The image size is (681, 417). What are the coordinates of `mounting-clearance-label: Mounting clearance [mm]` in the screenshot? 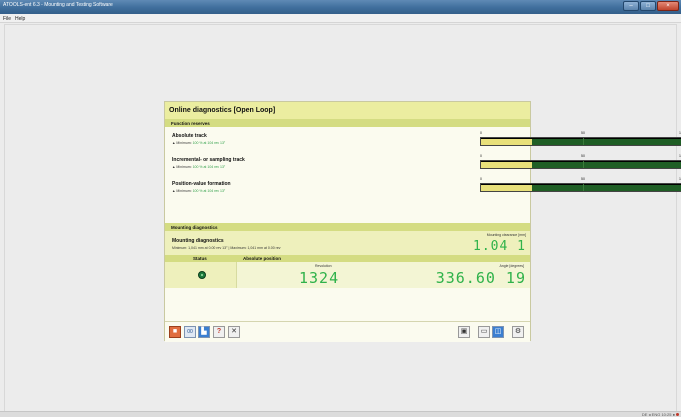 It's located at (506, 235).